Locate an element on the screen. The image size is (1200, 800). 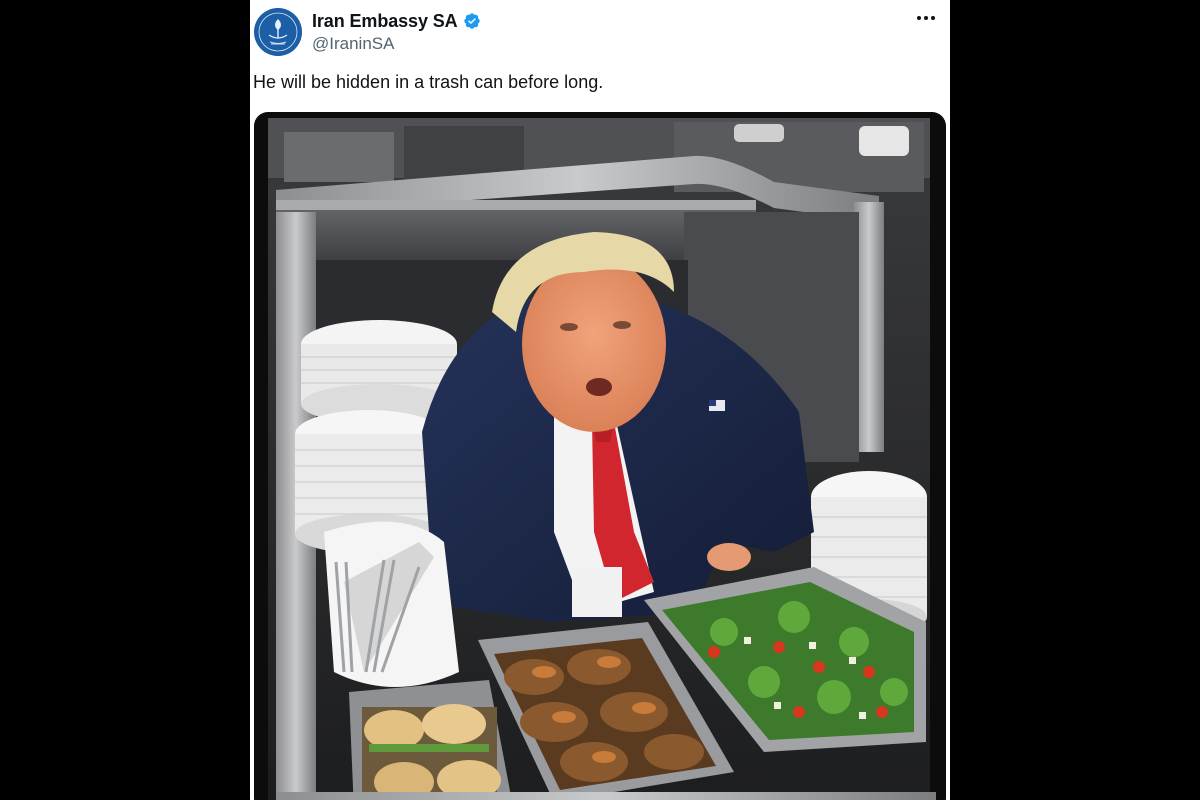
more-options-icon is located at coordinates (926, 18).